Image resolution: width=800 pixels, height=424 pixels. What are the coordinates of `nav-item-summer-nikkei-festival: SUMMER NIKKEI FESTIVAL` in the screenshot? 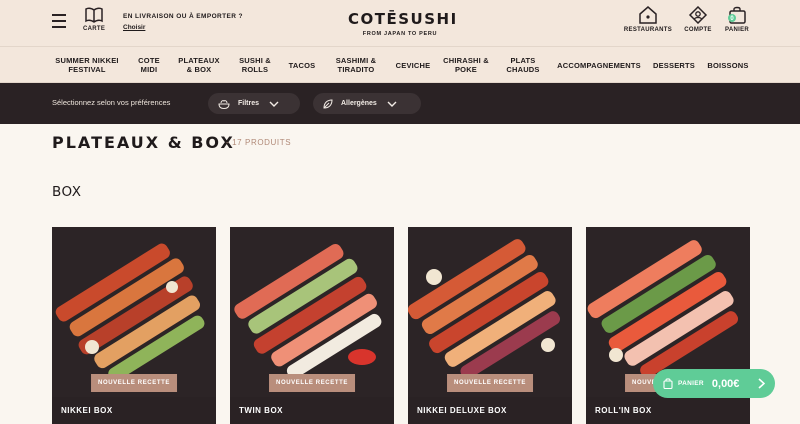 It's located at (87, 65).